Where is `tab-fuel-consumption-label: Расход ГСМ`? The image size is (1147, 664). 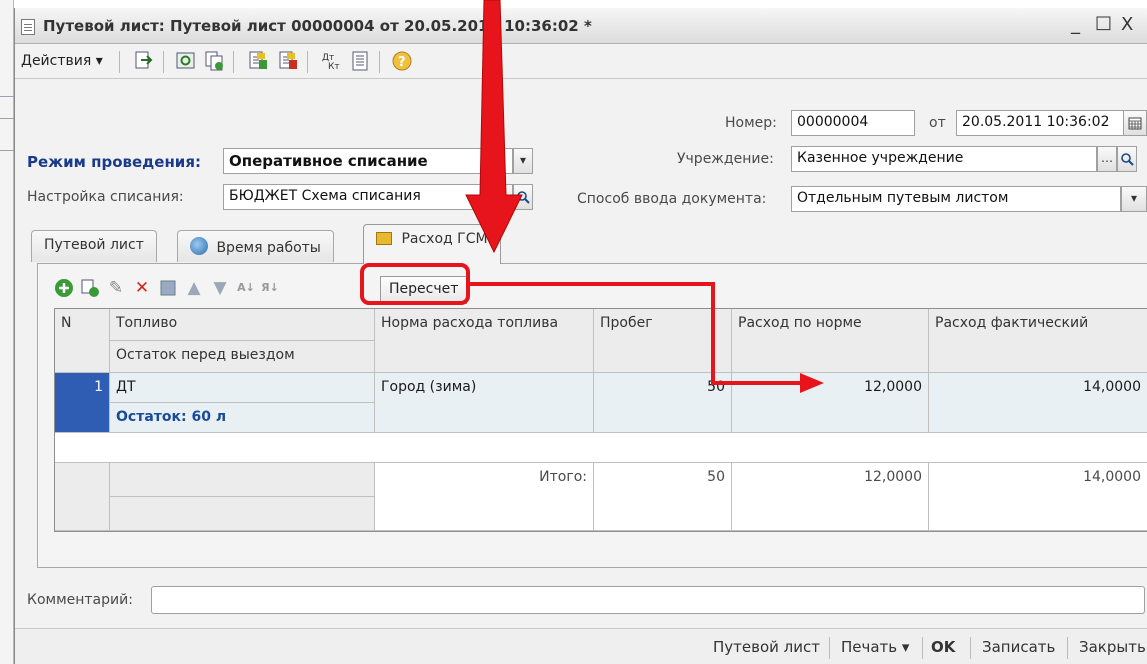
tab-fuel-consumption-label: Расход ГСМ is located at coordinates (444, 239).